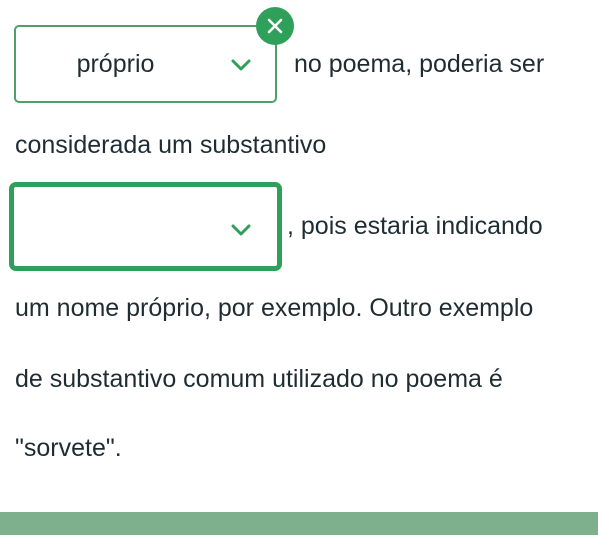 This screenshot has width=598, height=535. What do you see at coordinates (419, 64) in the screenshot?
I see `passage-line-1: no poema, poderia ser` at bounding box center [419, 64].